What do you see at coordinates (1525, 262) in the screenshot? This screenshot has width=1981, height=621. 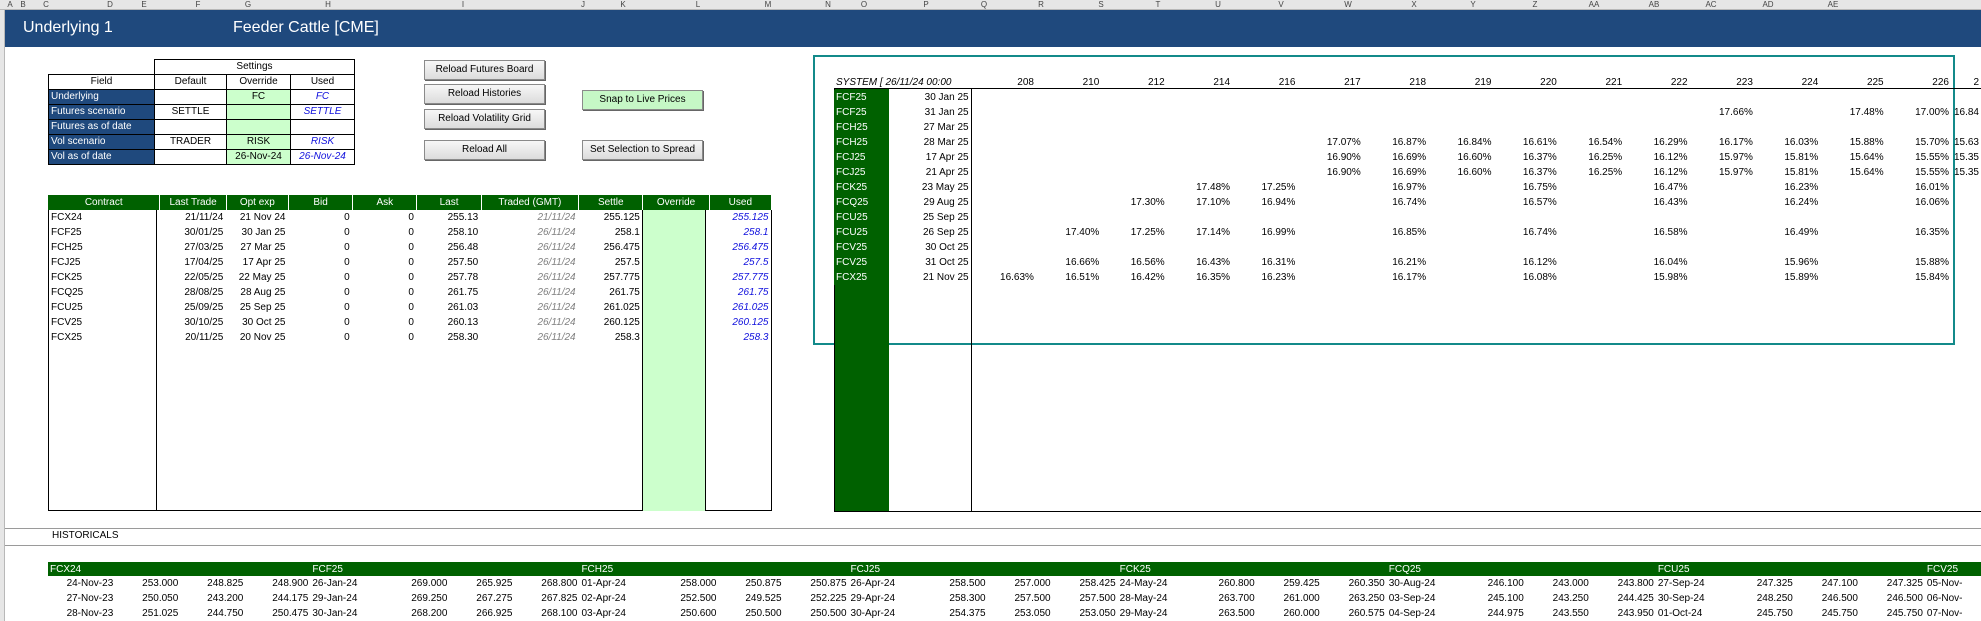 I see `vol-cell: 16.12%` at bounding box center [1525, 262].